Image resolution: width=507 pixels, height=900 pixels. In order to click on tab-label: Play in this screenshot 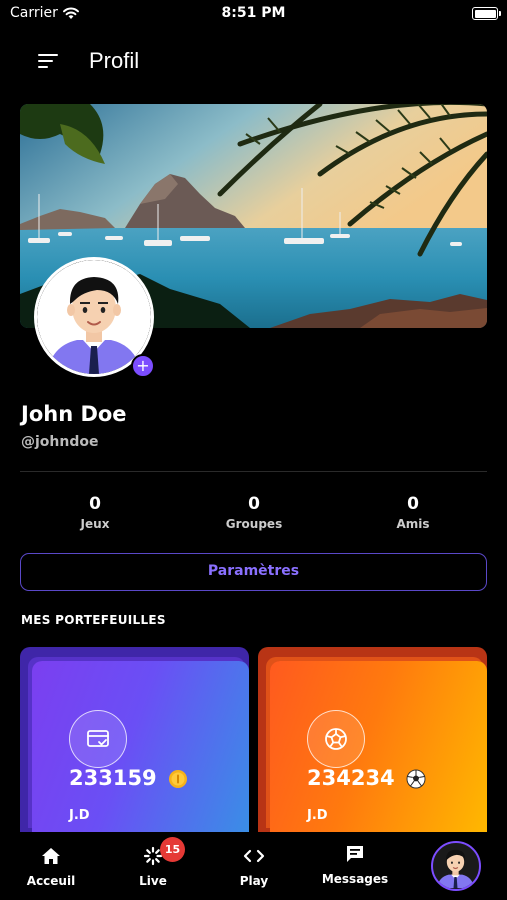, I will do `click(254, 881)`.